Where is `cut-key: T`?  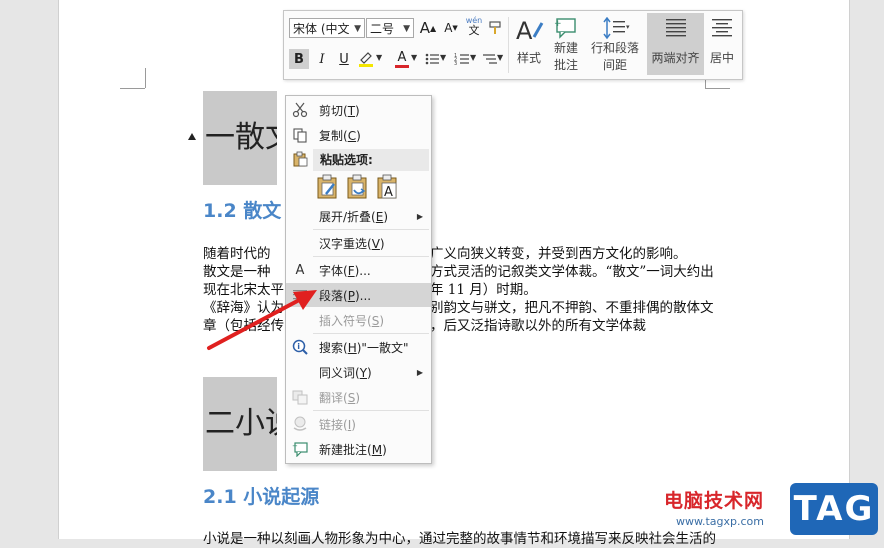
cut-key: T is located at coordinates (351, 110).